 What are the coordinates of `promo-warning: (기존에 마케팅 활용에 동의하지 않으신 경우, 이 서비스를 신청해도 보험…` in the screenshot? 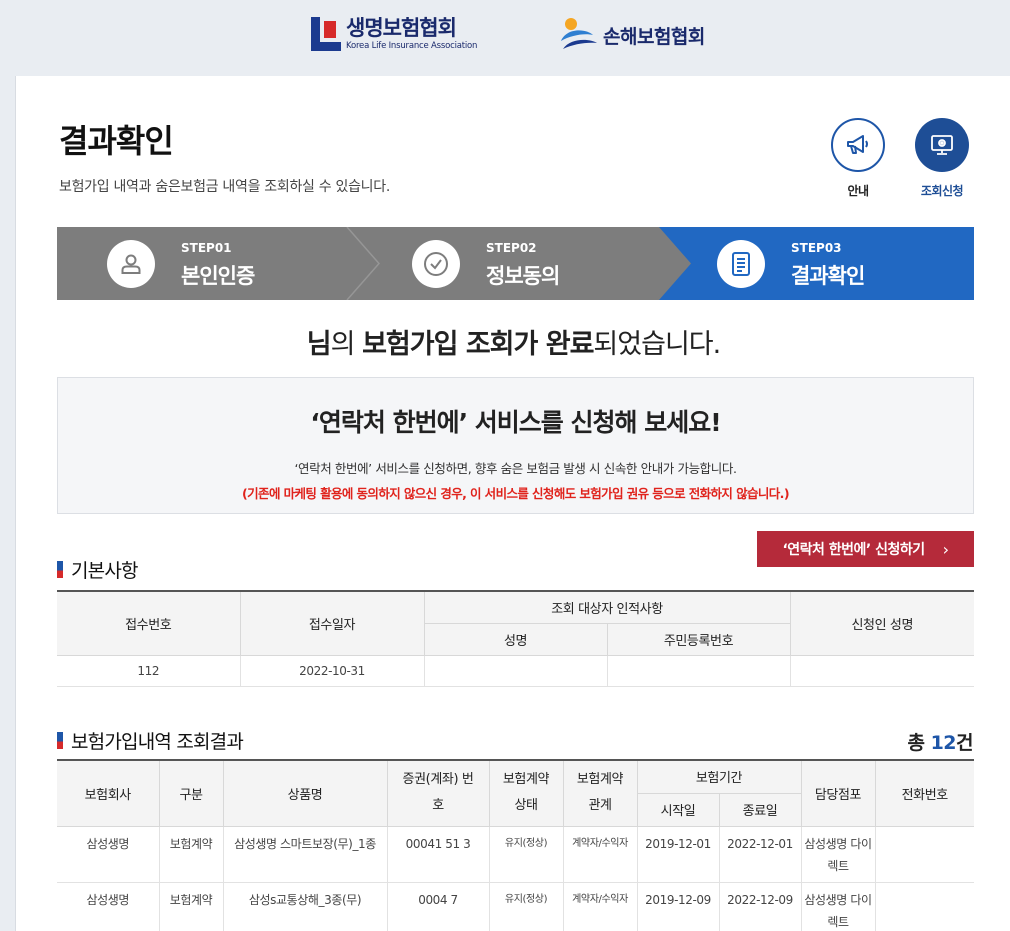 It's located at (516, 493).